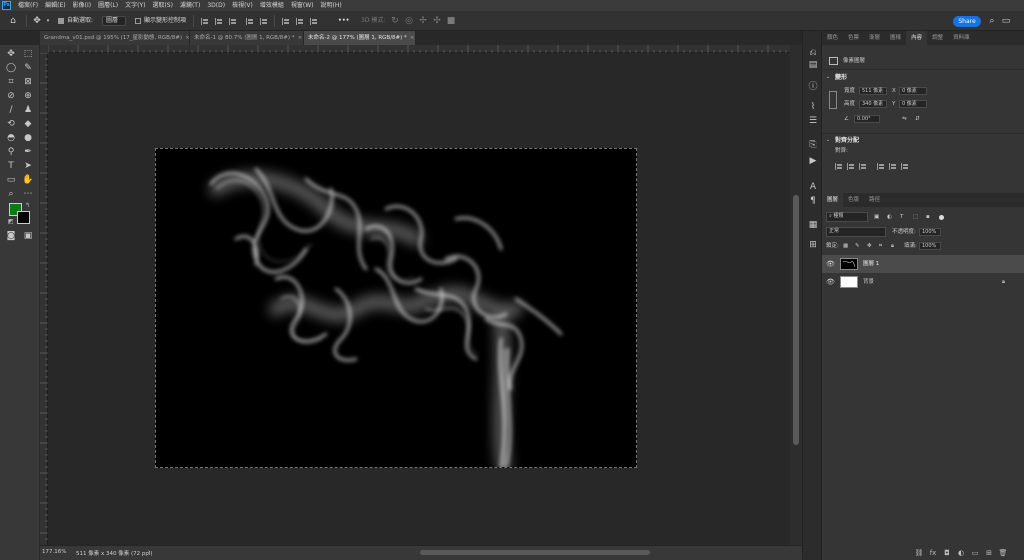 This screenshot has width=1024, height=560. I want to click on align-right-icon, so click(233, 21).